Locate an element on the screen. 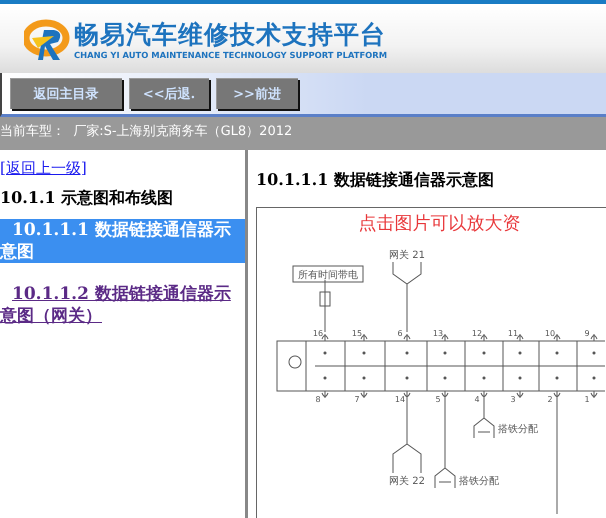  nav-button: <<后退. is located at coordinates (169, 93).